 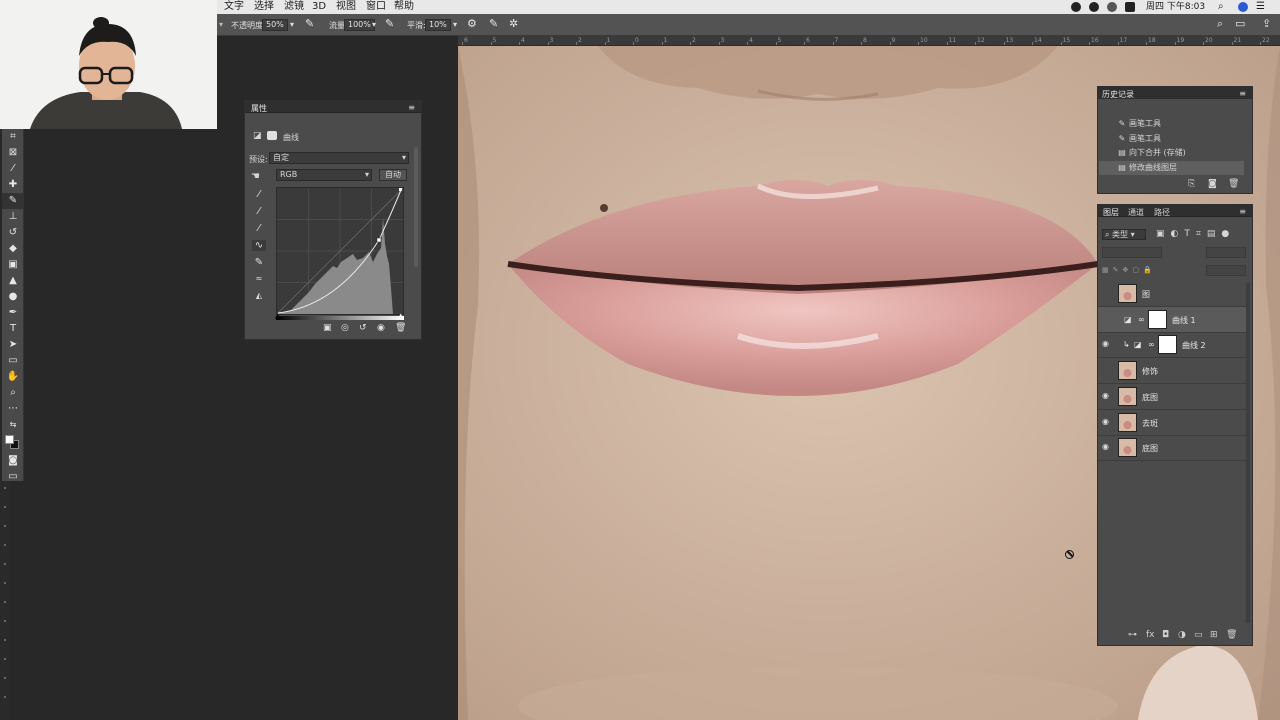 I want to click on eyedropper-tool-icon: ⁄, so click(x=13, y=169).